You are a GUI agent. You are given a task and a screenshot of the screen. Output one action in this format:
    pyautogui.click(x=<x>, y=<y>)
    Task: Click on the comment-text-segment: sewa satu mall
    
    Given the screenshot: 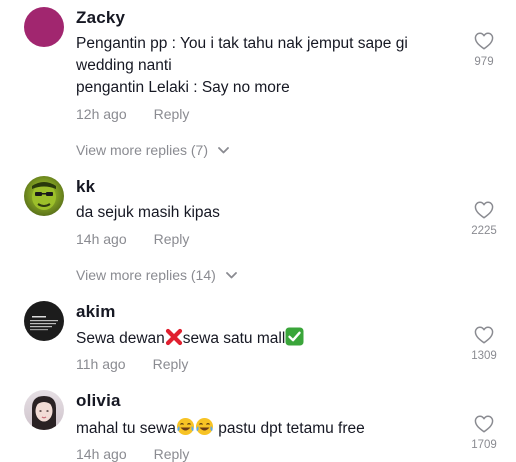 What is the action you would take?
    pyautogui.click(x=234, y=338)
    